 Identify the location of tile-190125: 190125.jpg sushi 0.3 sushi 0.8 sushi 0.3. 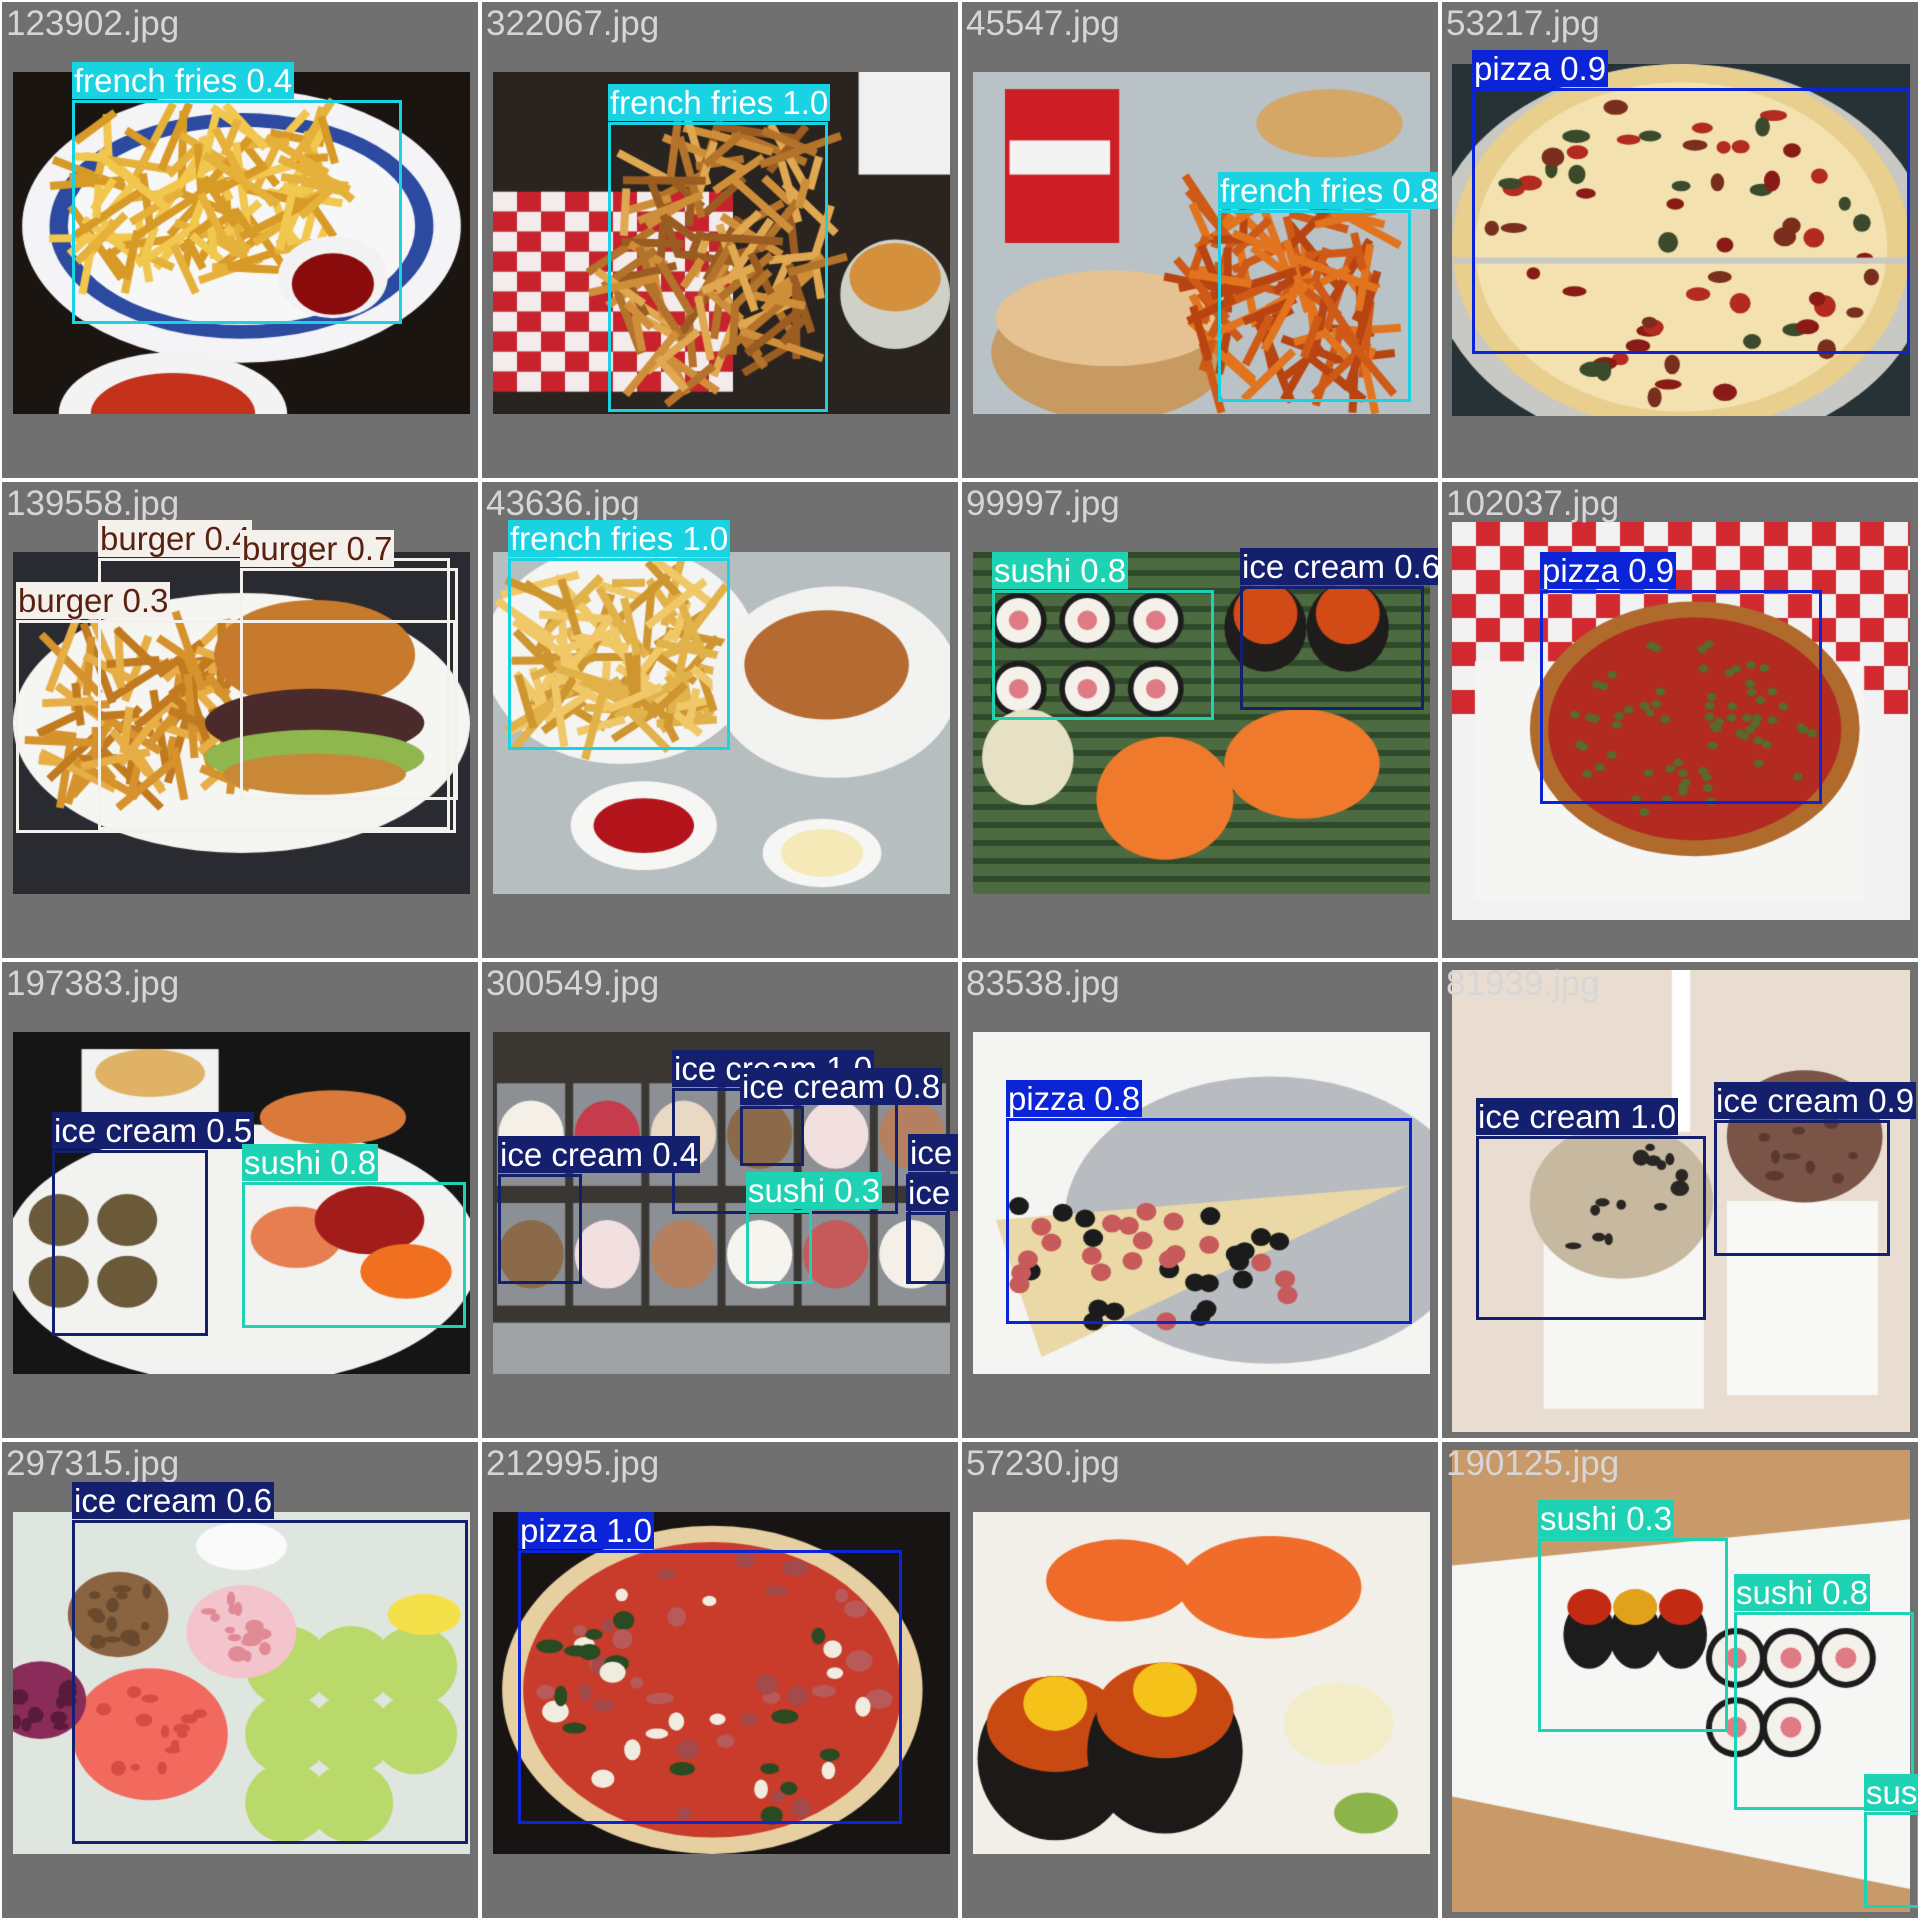
(1680, 1680).